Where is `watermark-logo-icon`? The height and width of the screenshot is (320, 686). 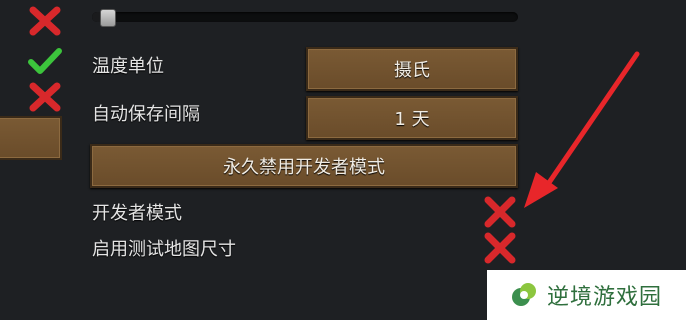 watermark-logo-icon is located at coordinates (524, 294).